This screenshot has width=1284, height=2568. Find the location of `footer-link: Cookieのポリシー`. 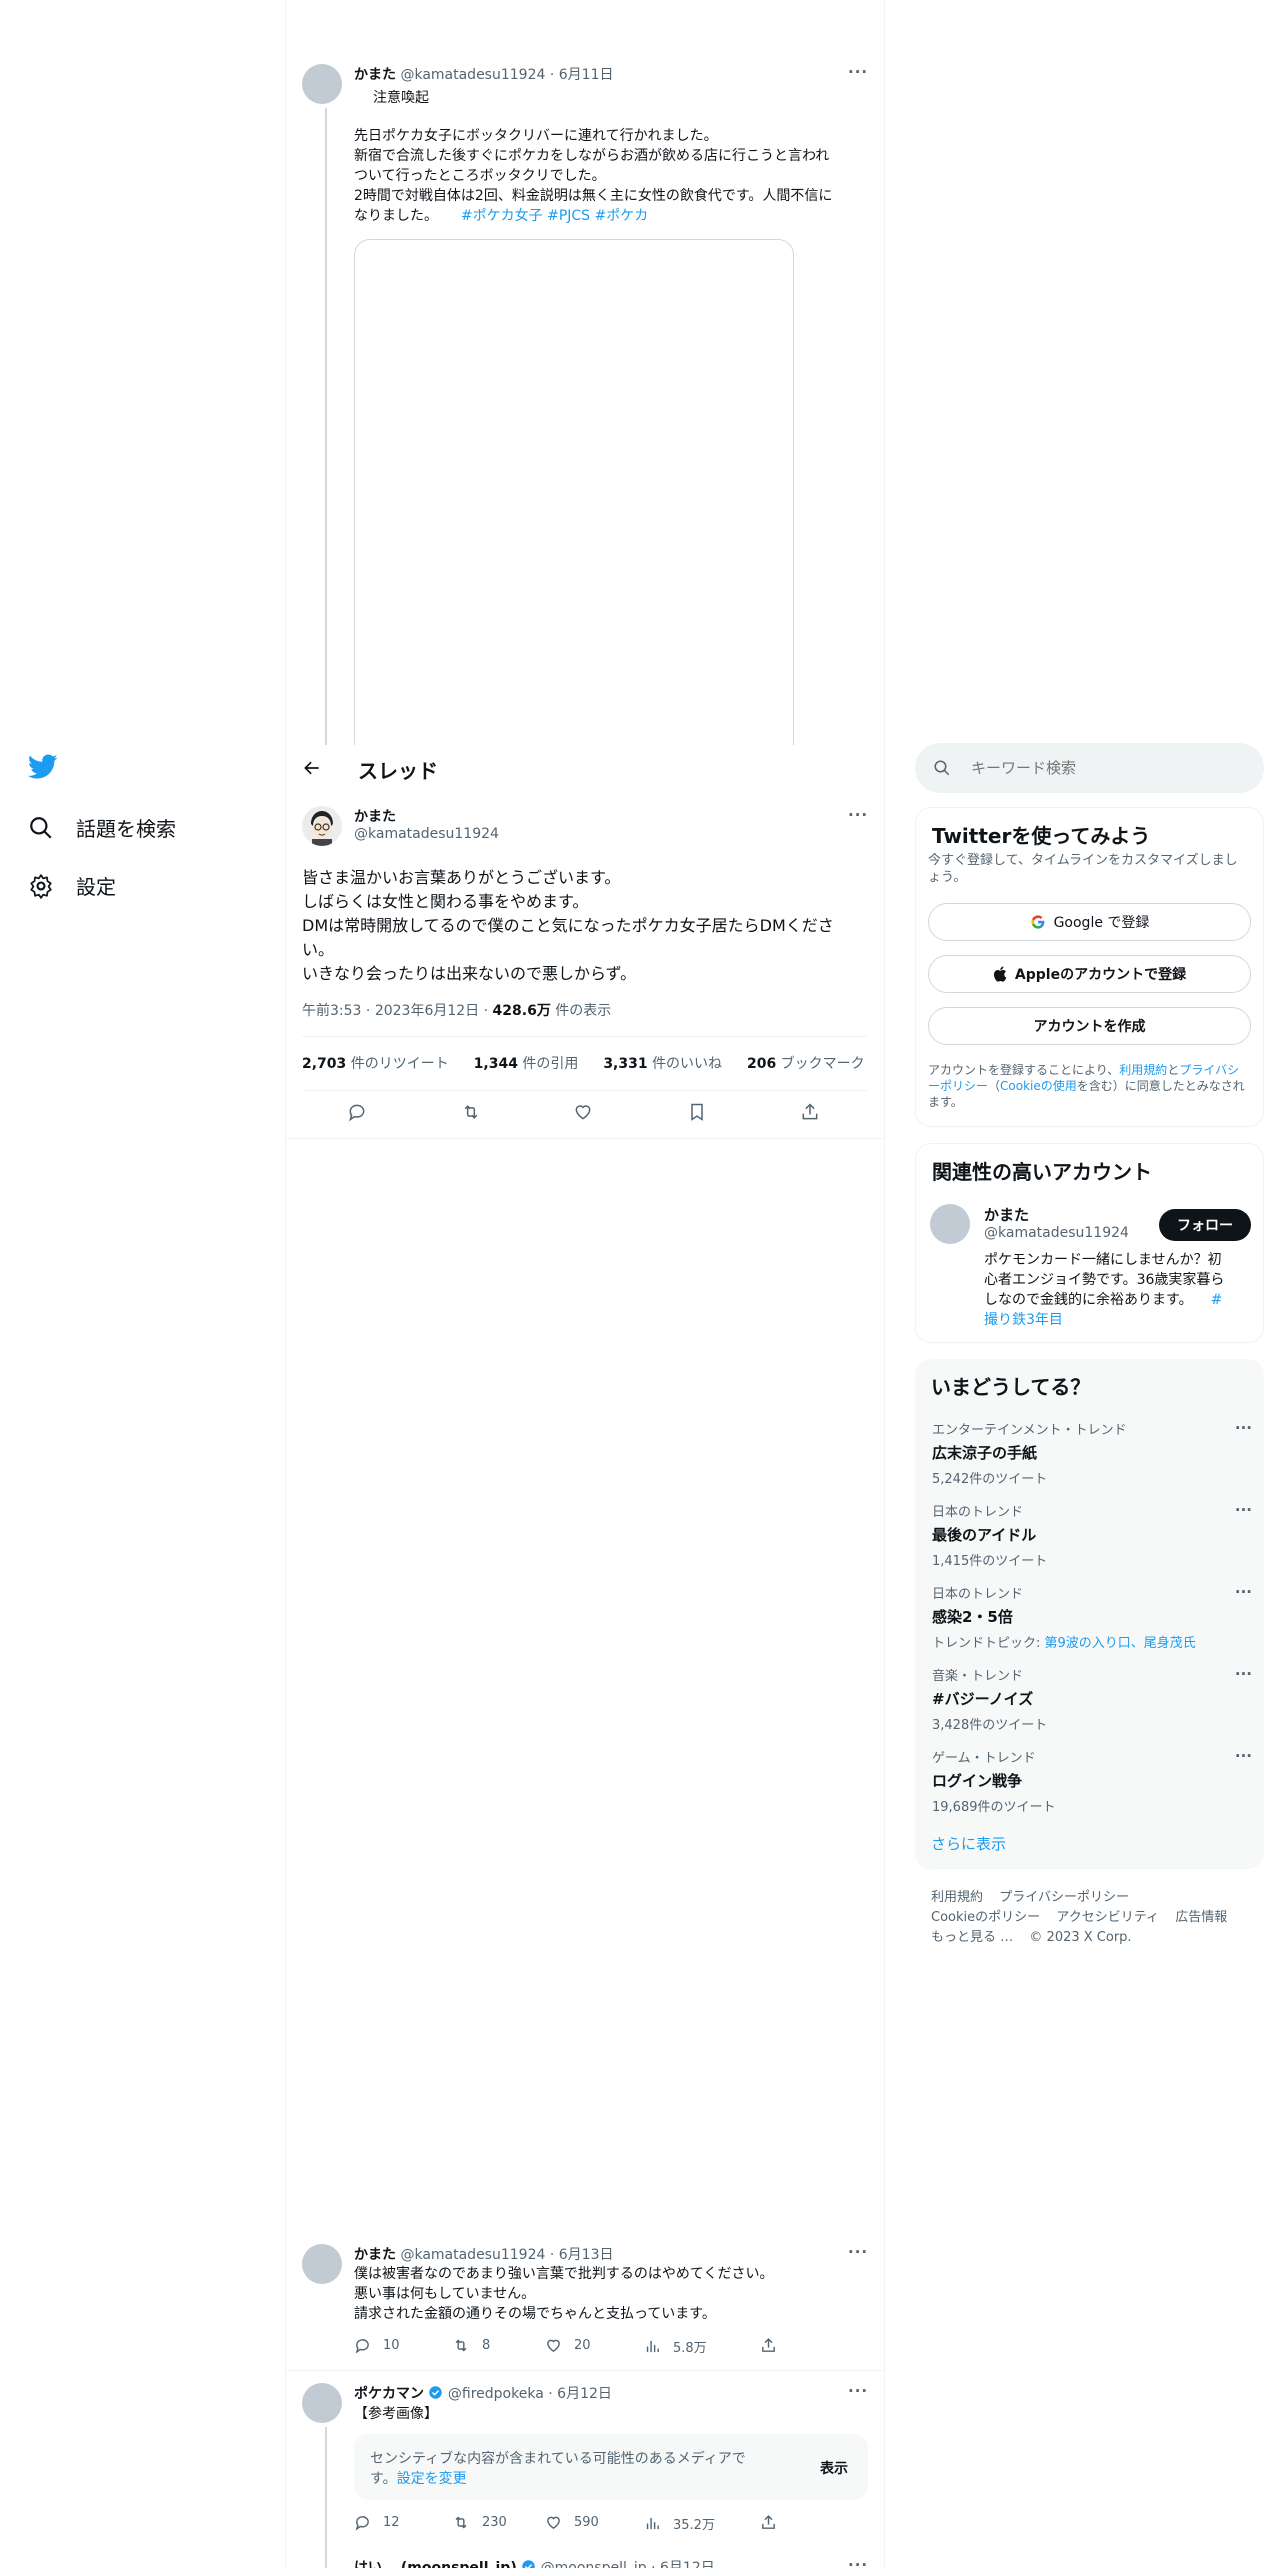

footer-link: Cookieのポリシー is located at coordinates (985, 1917).